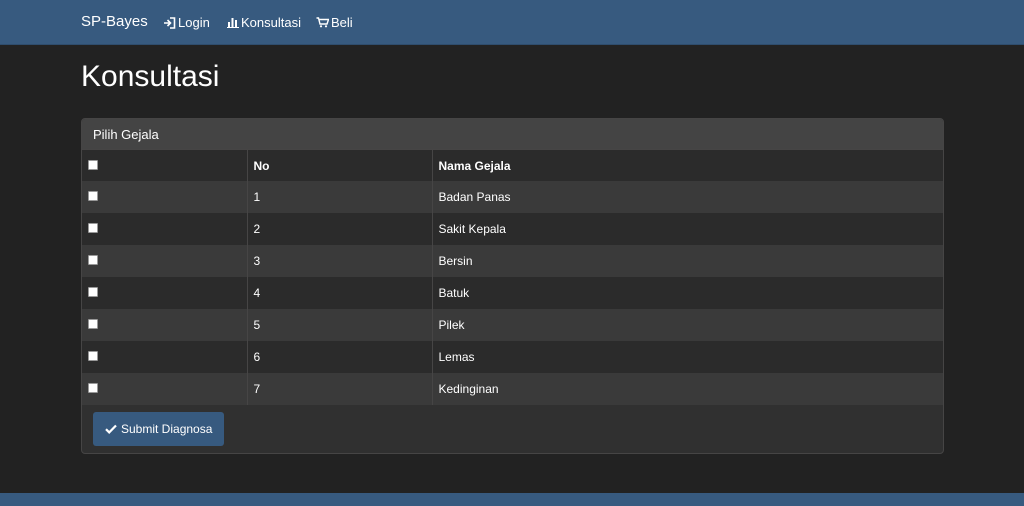  I want to click on table-row: 1 Badan Panas, so click(512, 197).